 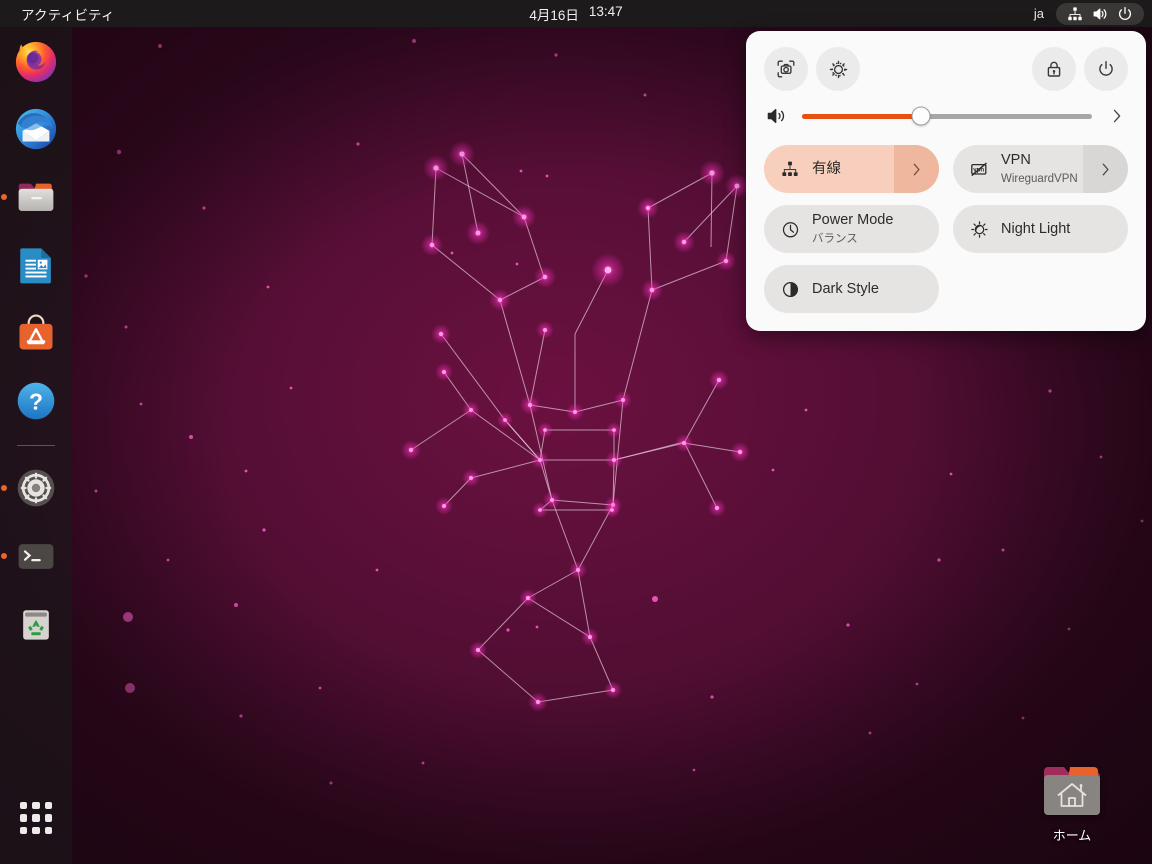 I want to click on quick-settings-panel: 有線 vpn, so click(x=946, y=181).